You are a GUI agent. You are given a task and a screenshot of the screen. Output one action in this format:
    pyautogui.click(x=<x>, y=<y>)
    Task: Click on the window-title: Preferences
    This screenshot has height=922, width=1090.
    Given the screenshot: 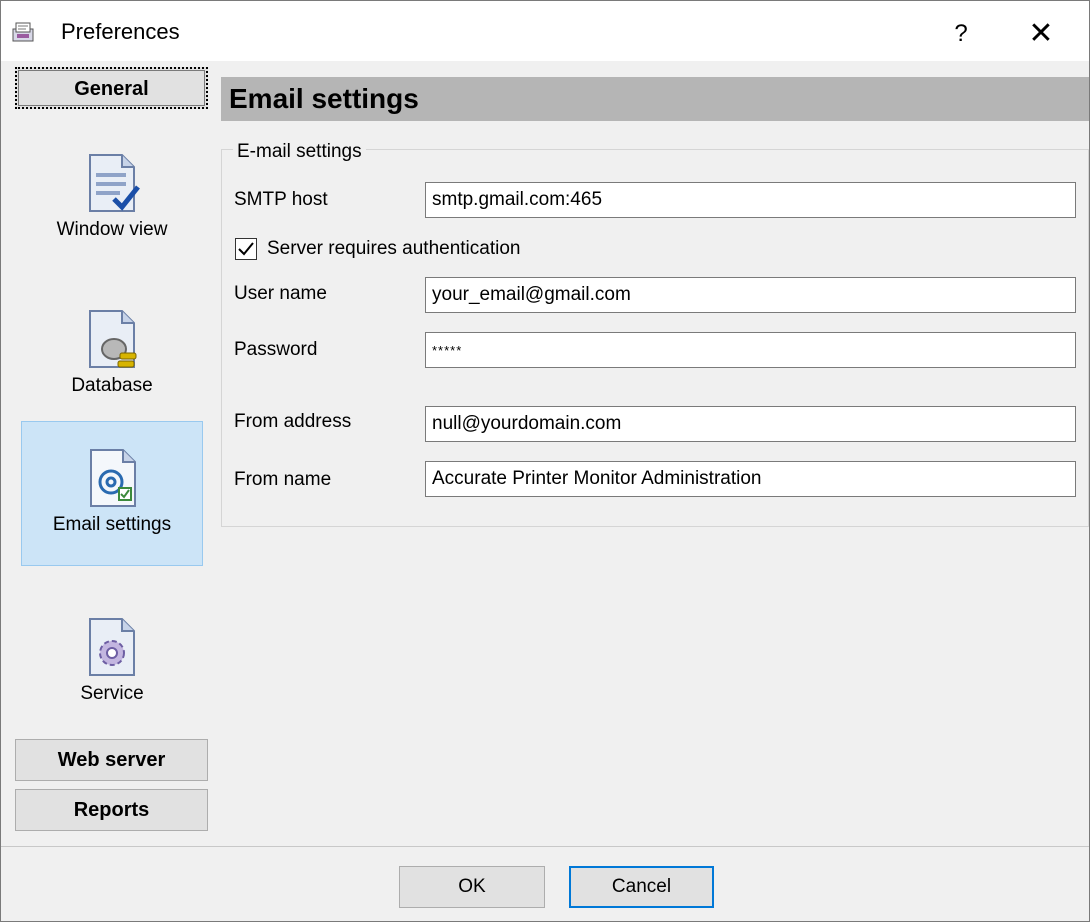 What is the action you would take?
    pyautogui.click(x=120, y=31)
    